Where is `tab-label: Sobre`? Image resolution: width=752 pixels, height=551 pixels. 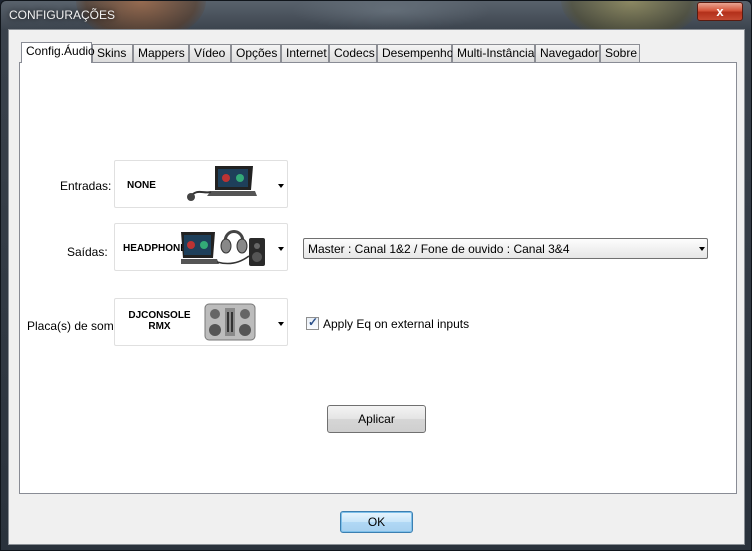
tab-label: Sobre is located at coordinates (621, 53).